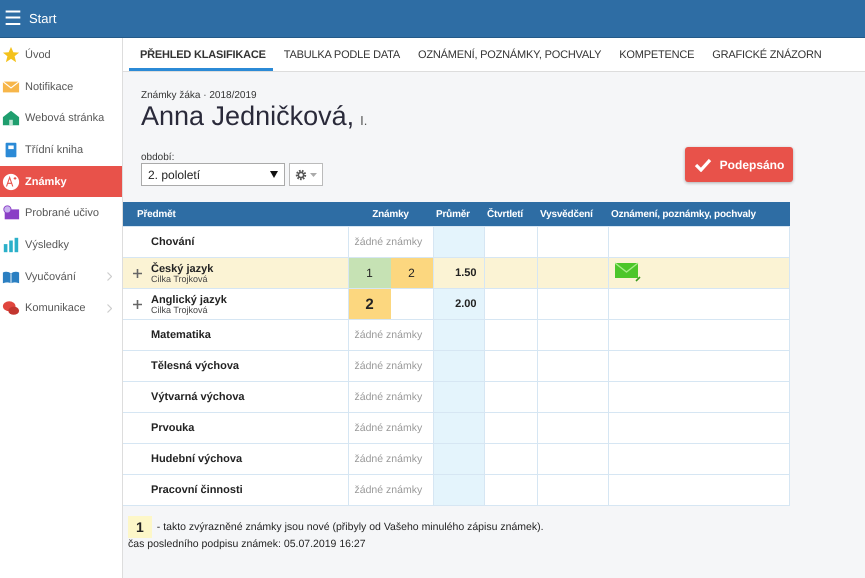 The image size is (865, 578). What do you see at coordinates (247, 116) in the screenshot?
I see `student-name: Anna Jedničková,` at bounding box center [247, 116].